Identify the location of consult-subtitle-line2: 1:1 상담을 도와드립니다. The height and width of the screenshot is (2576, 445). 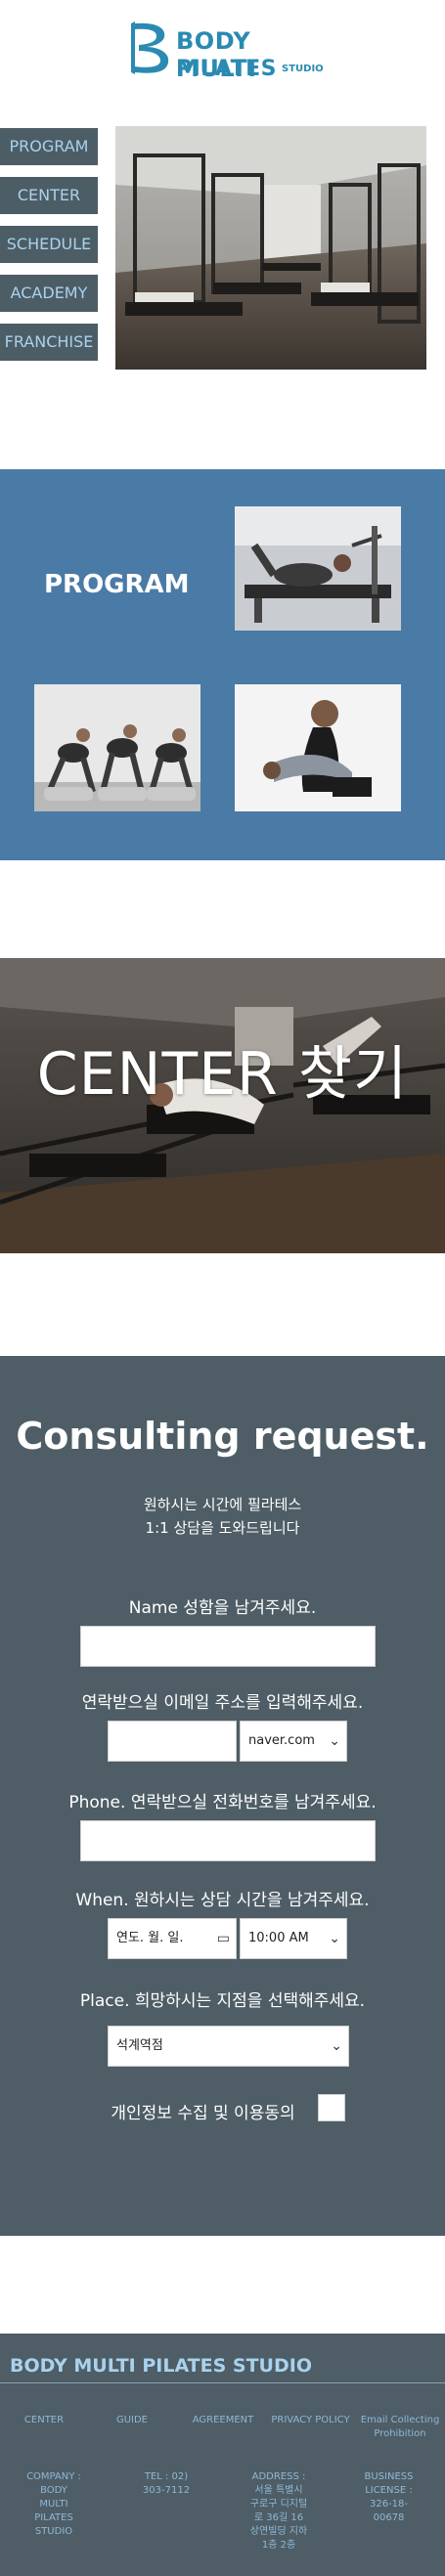
(222, 1528).